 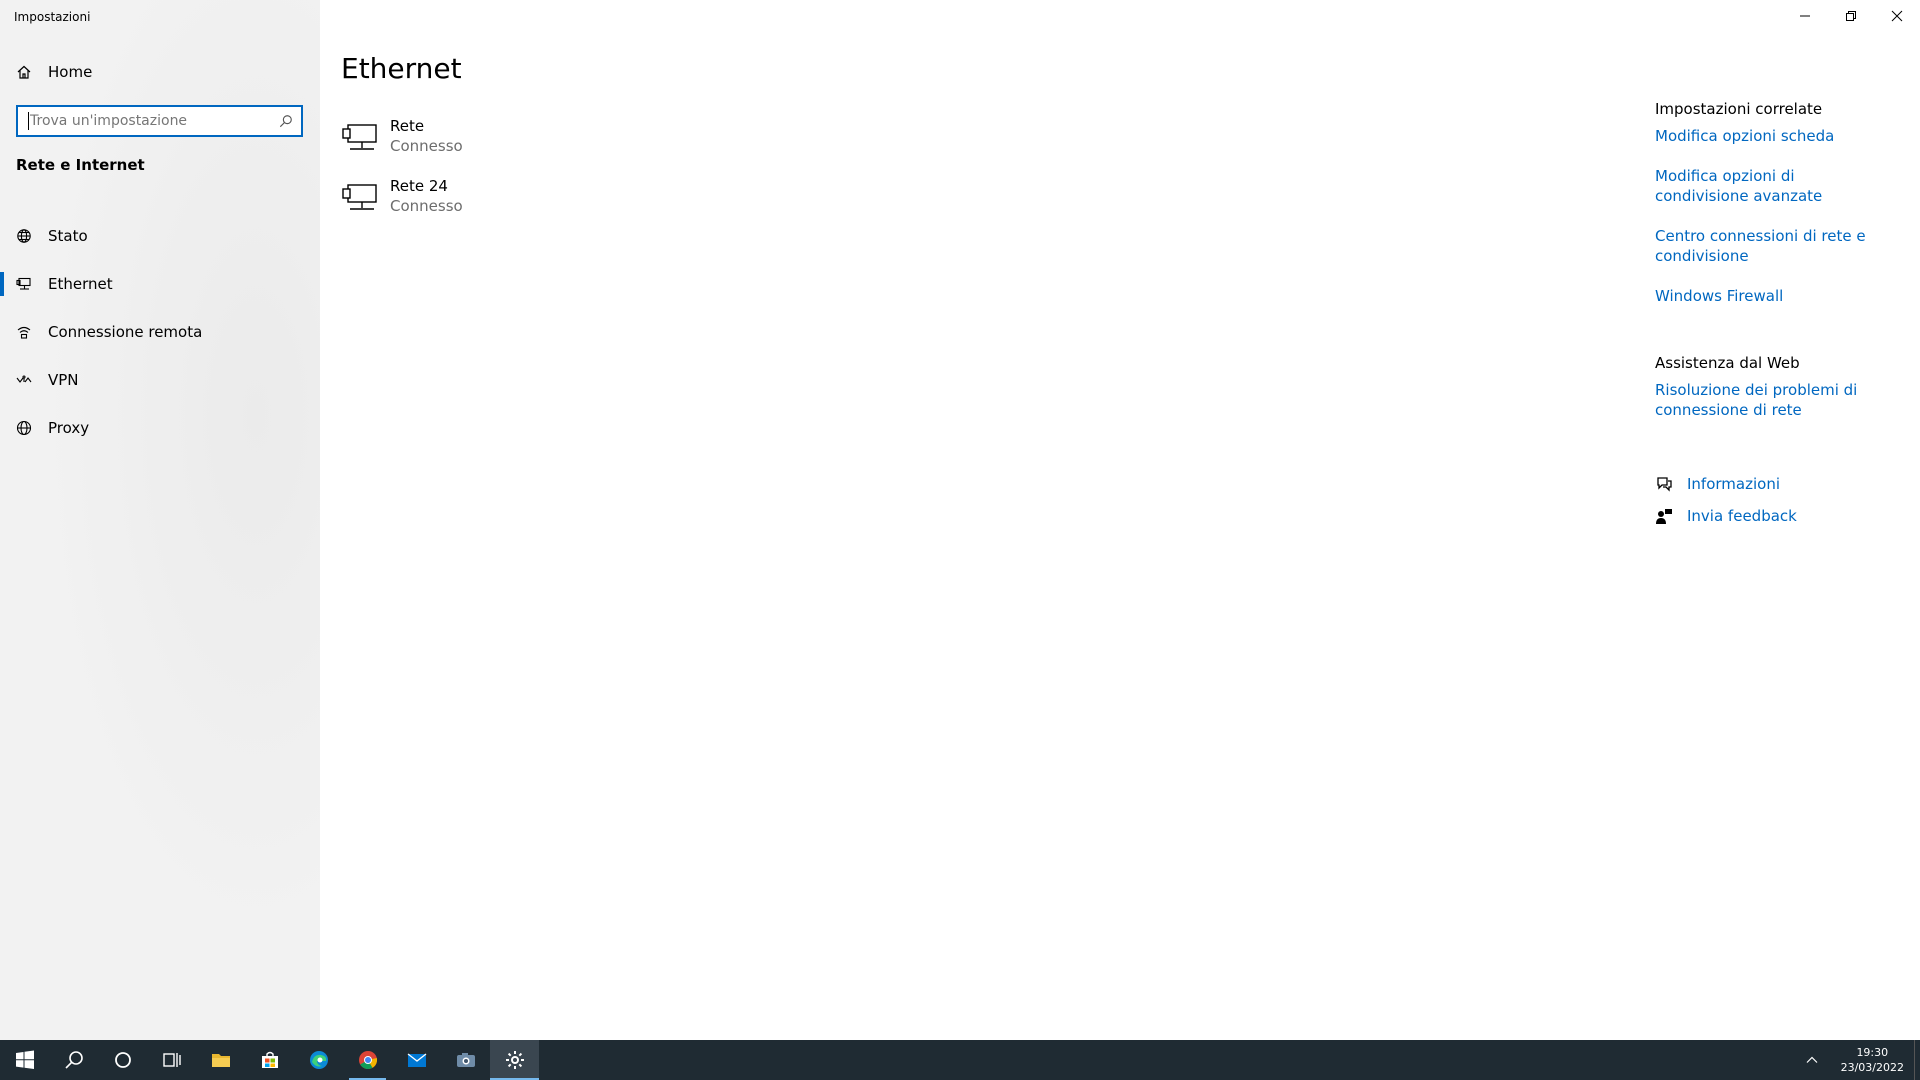 I want to click on folder-icon, so click(x=220, y=1060).